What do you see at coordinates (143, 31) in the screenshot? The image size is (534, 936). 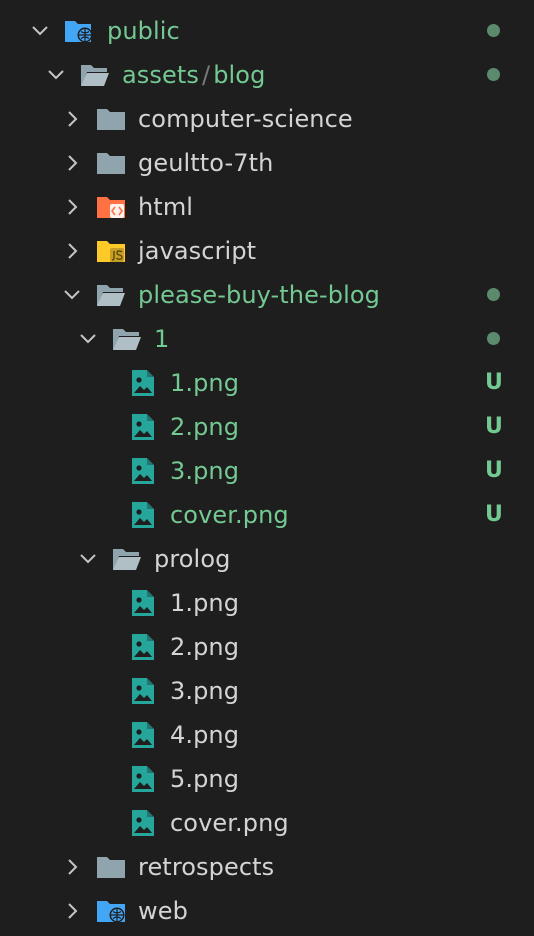 I see `tree-item-label: public` at bounding box center [143, 31].